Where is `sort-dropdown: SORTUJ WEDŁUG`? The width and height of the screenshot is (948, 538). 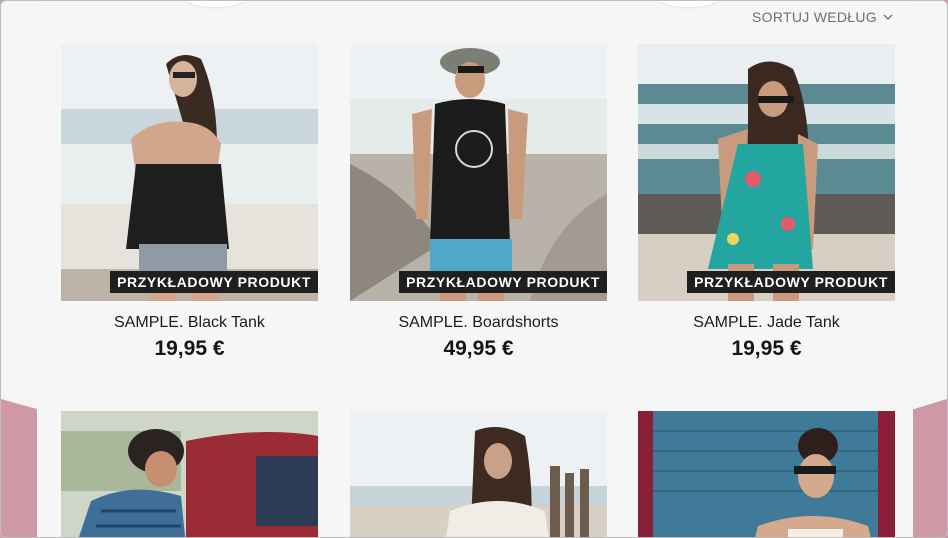
sort-dropdown: SORTUJ WEDŁUG is located at coordinates (822, 17).